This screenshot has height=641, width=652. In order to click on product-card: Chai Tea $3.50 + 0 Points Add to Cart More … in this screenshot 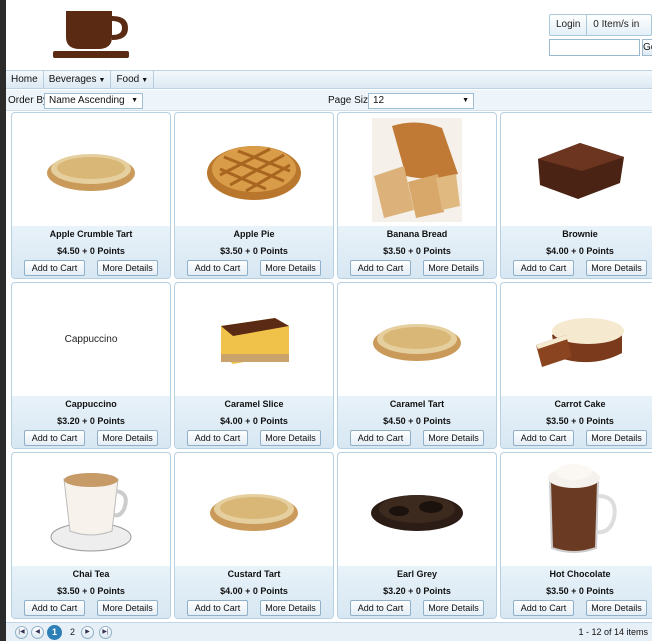, I will do `click(91, 535)`.